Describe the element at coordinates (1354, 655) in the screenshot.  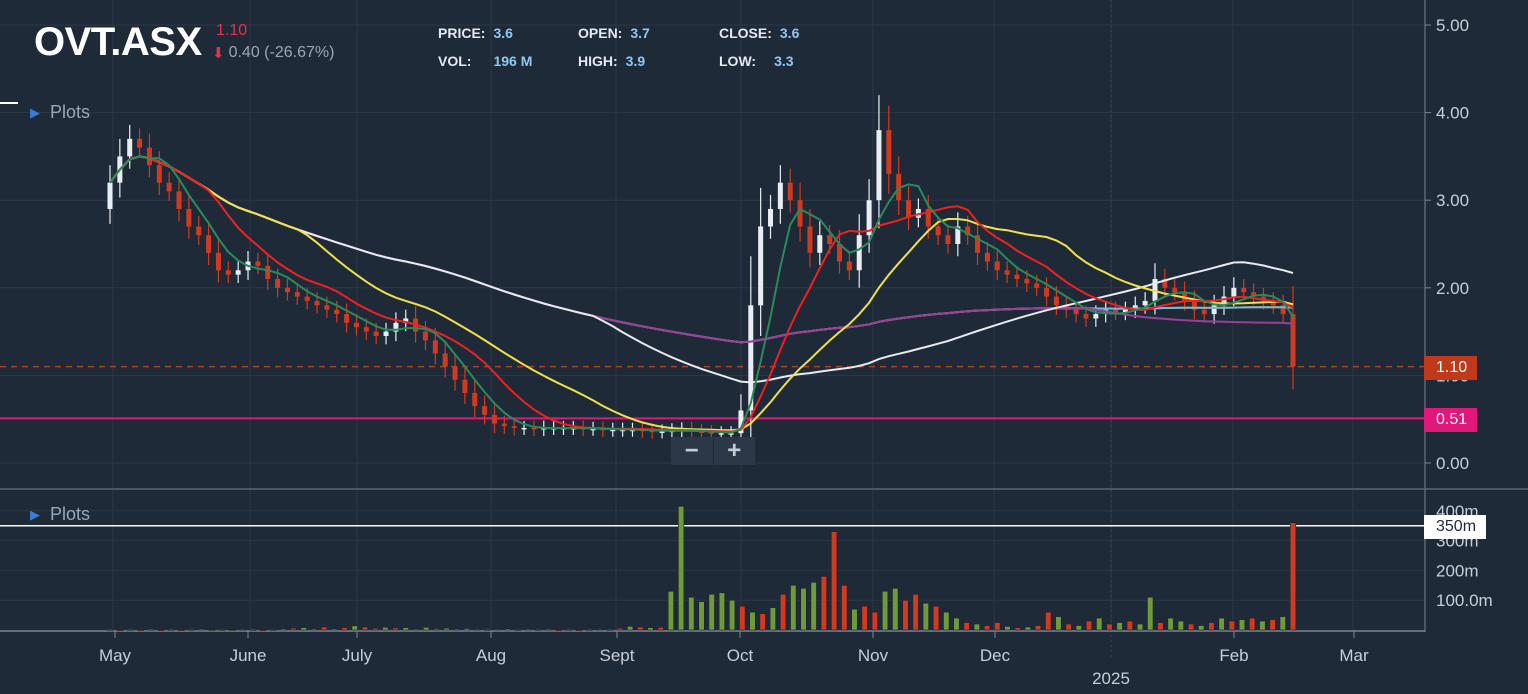
I see `x-tick-label: Mar` at that location.